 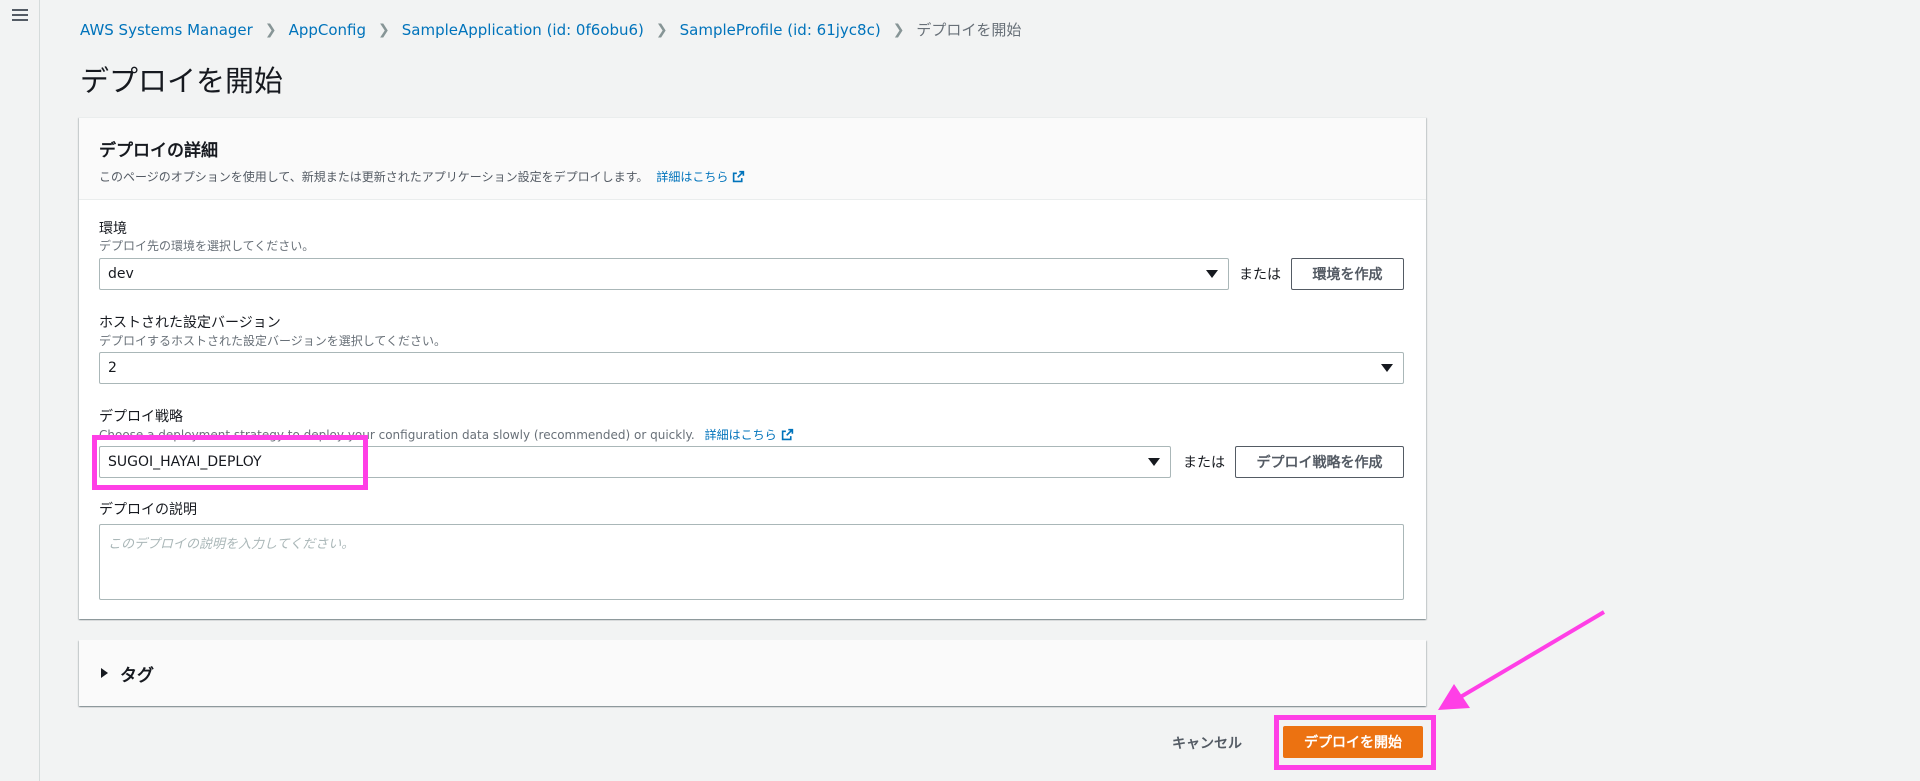 What do you see at coordinates (20, 14) in the screenshot?
I see `hamburger-menu-icon` at bounding box center [20, 14].